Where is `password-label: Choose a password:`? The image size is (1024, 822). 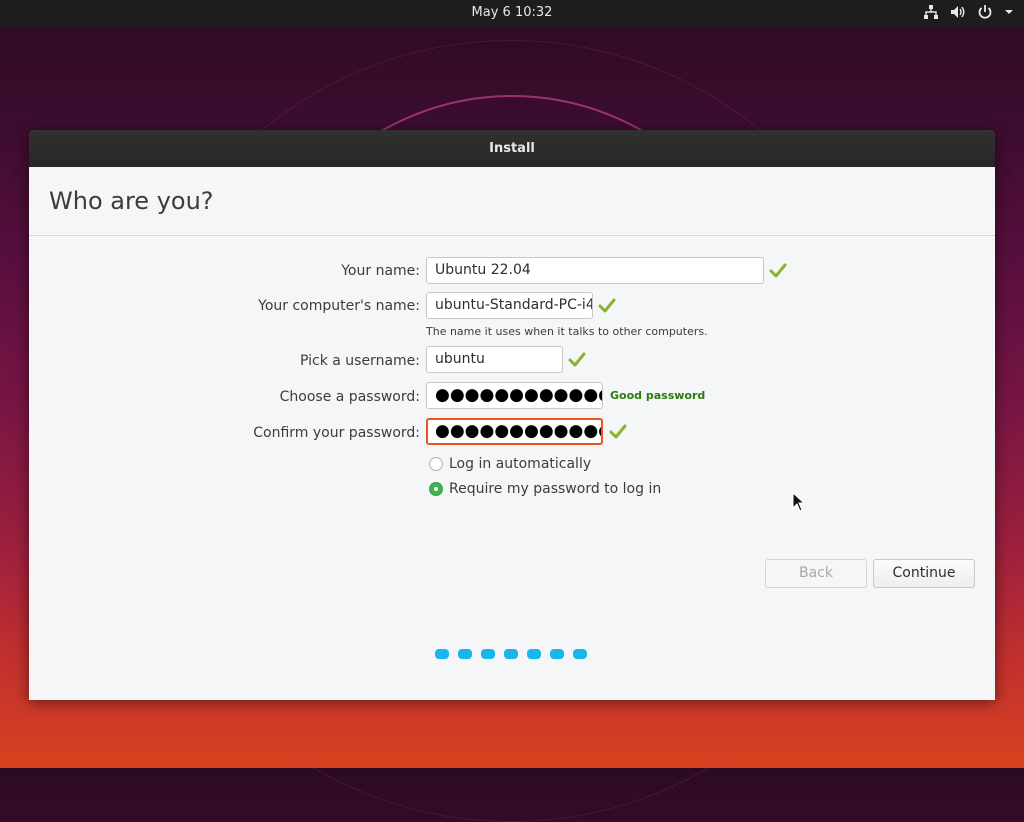
password-label: Choose a password: is located at coordinates (349, 397).